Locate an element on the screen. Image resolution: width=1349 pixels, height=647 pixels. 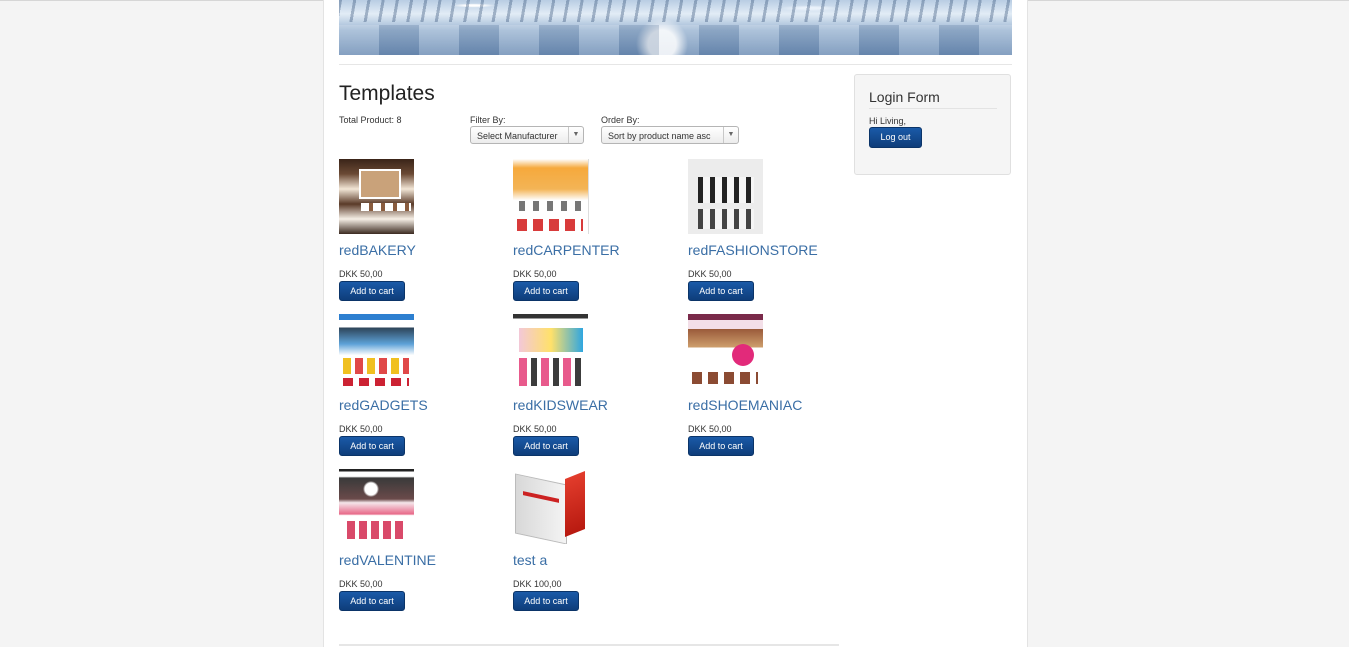
logout-button: Log out is located at coordinates (895, 137).